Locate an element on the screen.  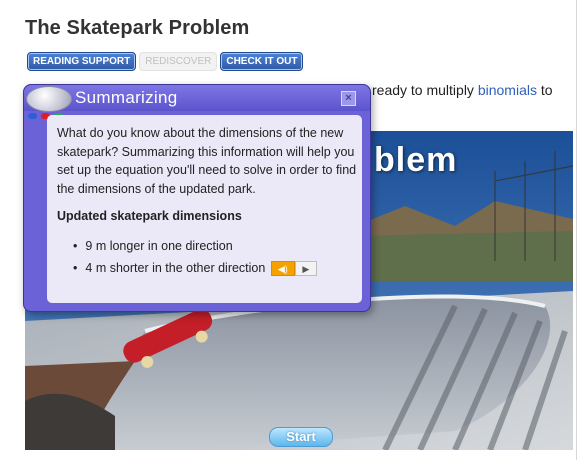
close-icon: × is located at coordinates (348, 98).